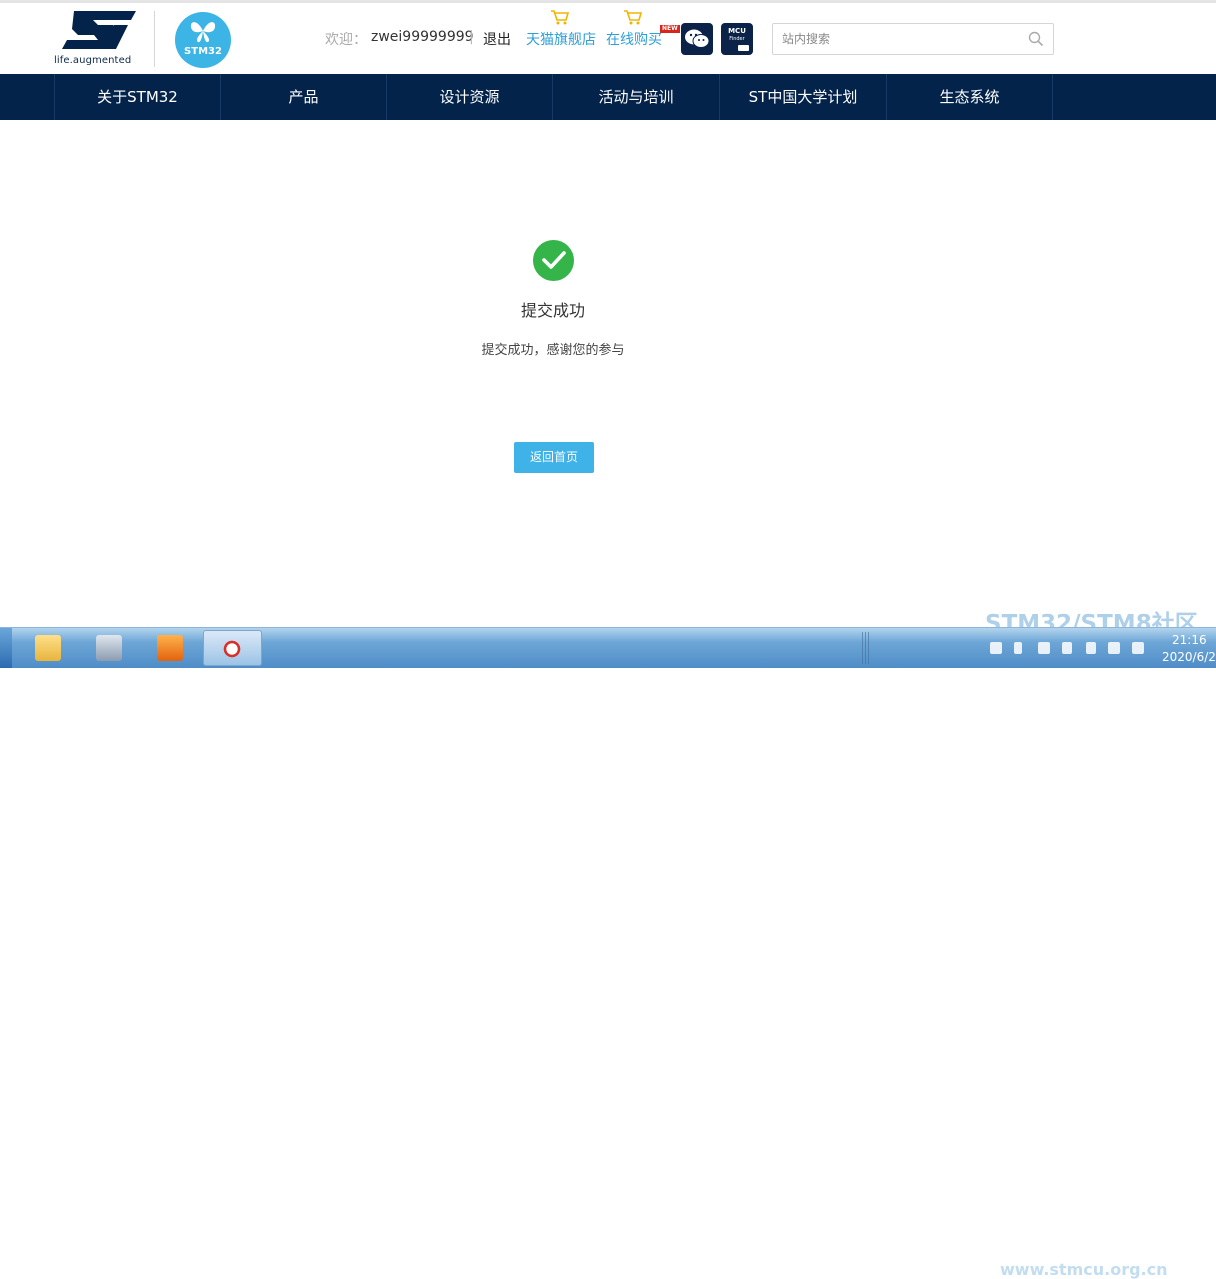  What do you see at coordinates (802, 97) in the screenshot?
I see `nav-item-university-program: ST中国大学计划` at bounding box center [802, 97].